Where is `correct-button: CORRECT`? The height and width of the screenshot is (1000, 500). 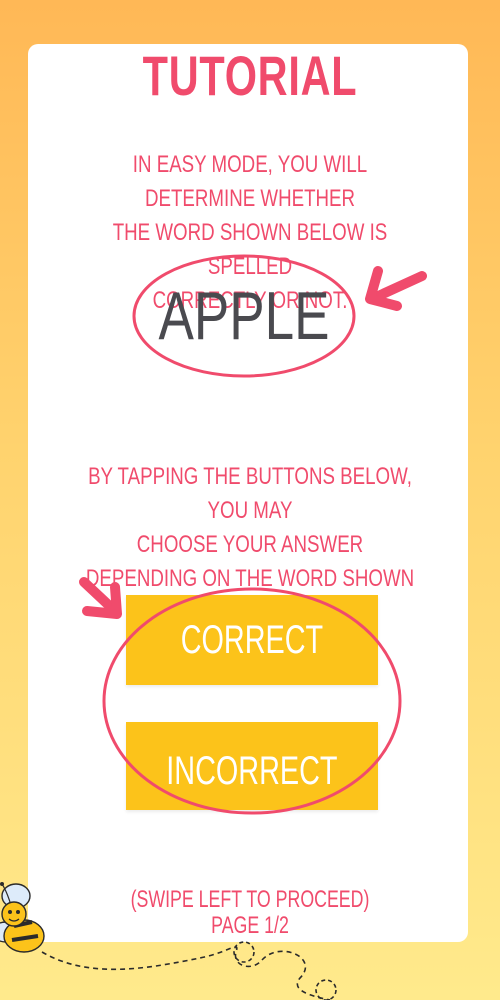 correct-button: CORRECT is located at coordinates (252, 640).